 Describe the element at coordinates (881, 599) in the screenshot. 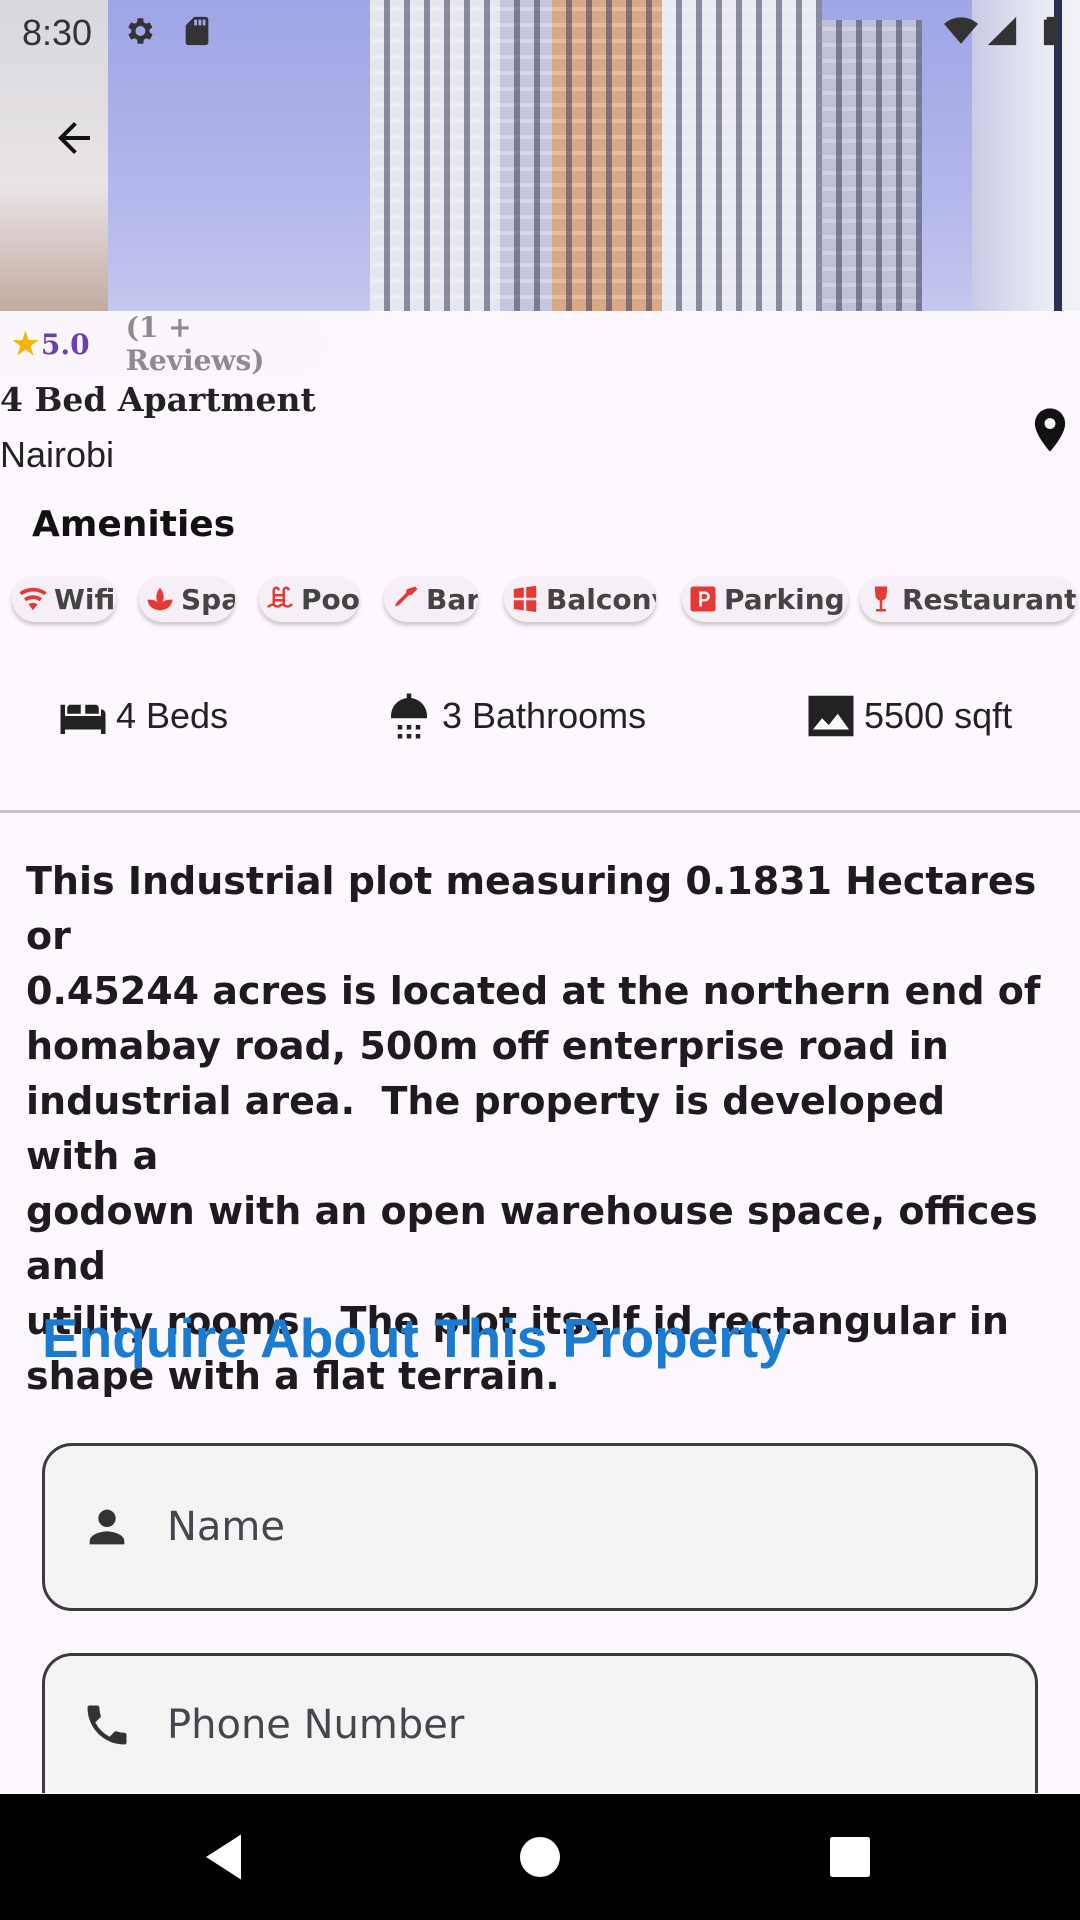

I see `restaurant-icon` at that location.